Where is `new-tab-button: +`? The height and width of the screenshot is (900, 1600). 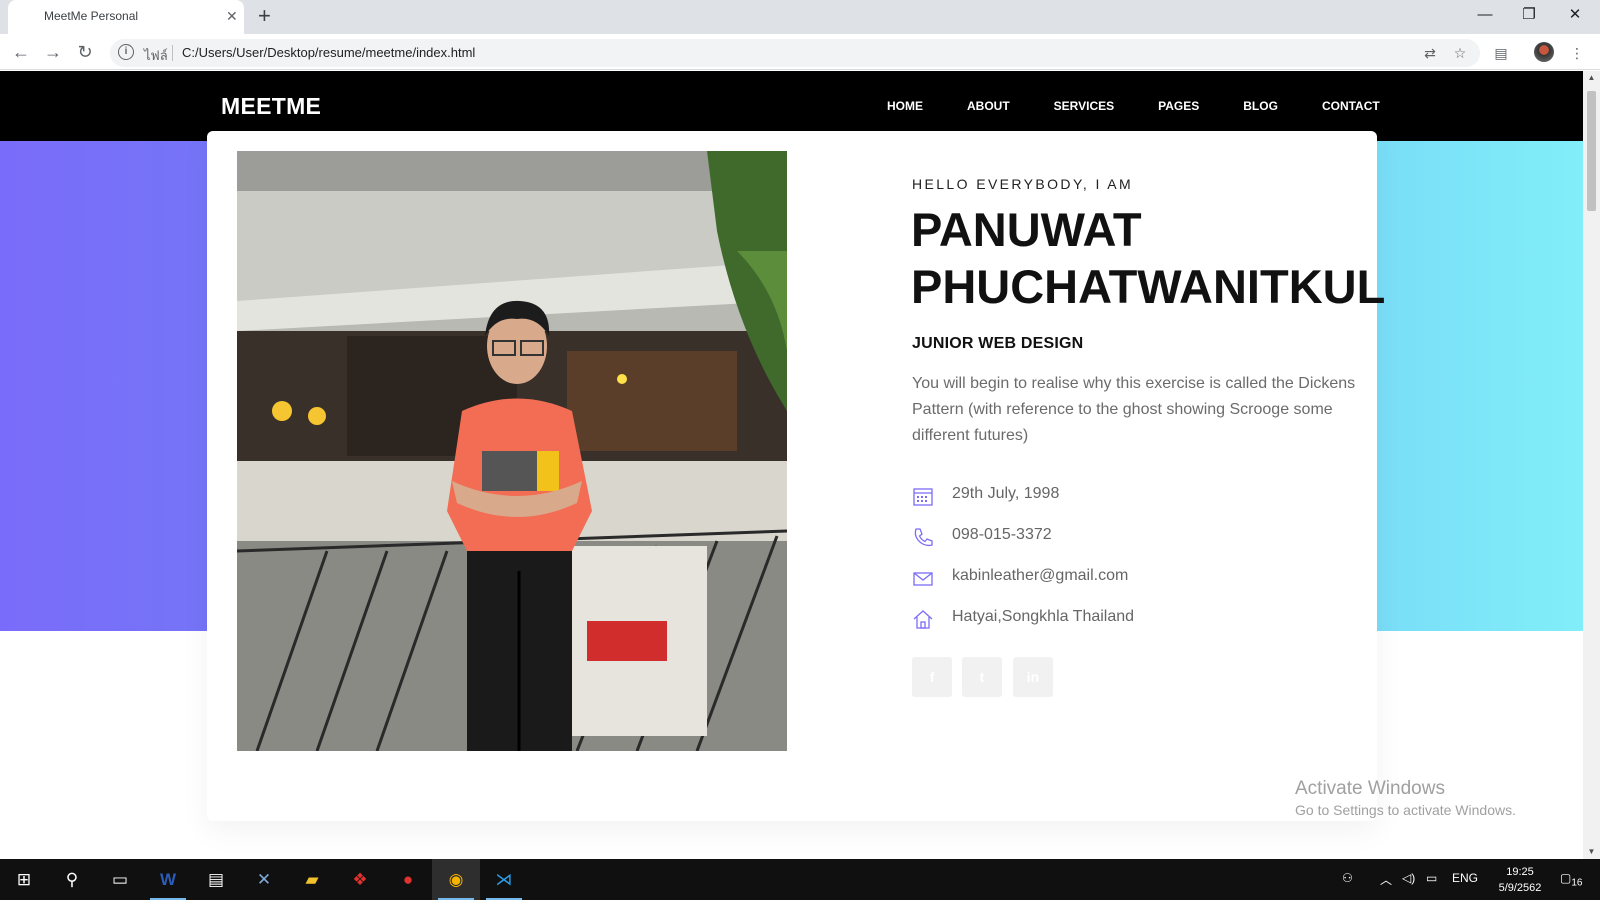
new-tab-button: + is located at coordinates (264, 16).